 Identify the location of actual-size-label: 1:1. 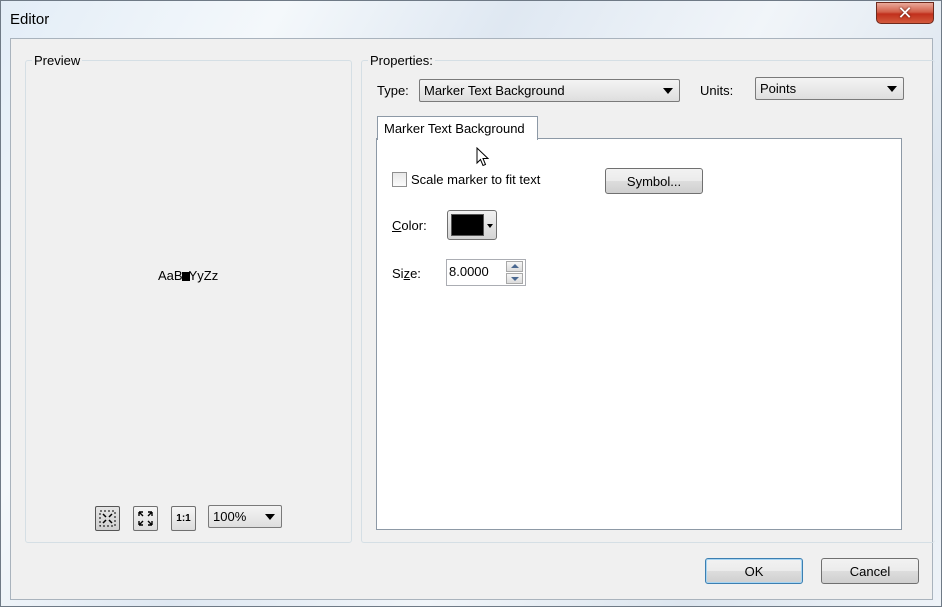
(183, 518).